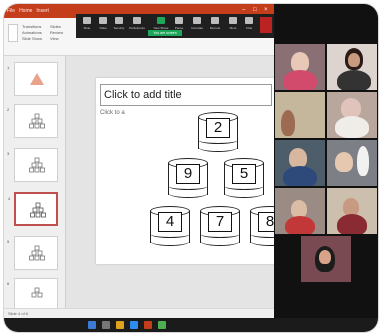  I want to click on camera-icon, so click(103, 20).